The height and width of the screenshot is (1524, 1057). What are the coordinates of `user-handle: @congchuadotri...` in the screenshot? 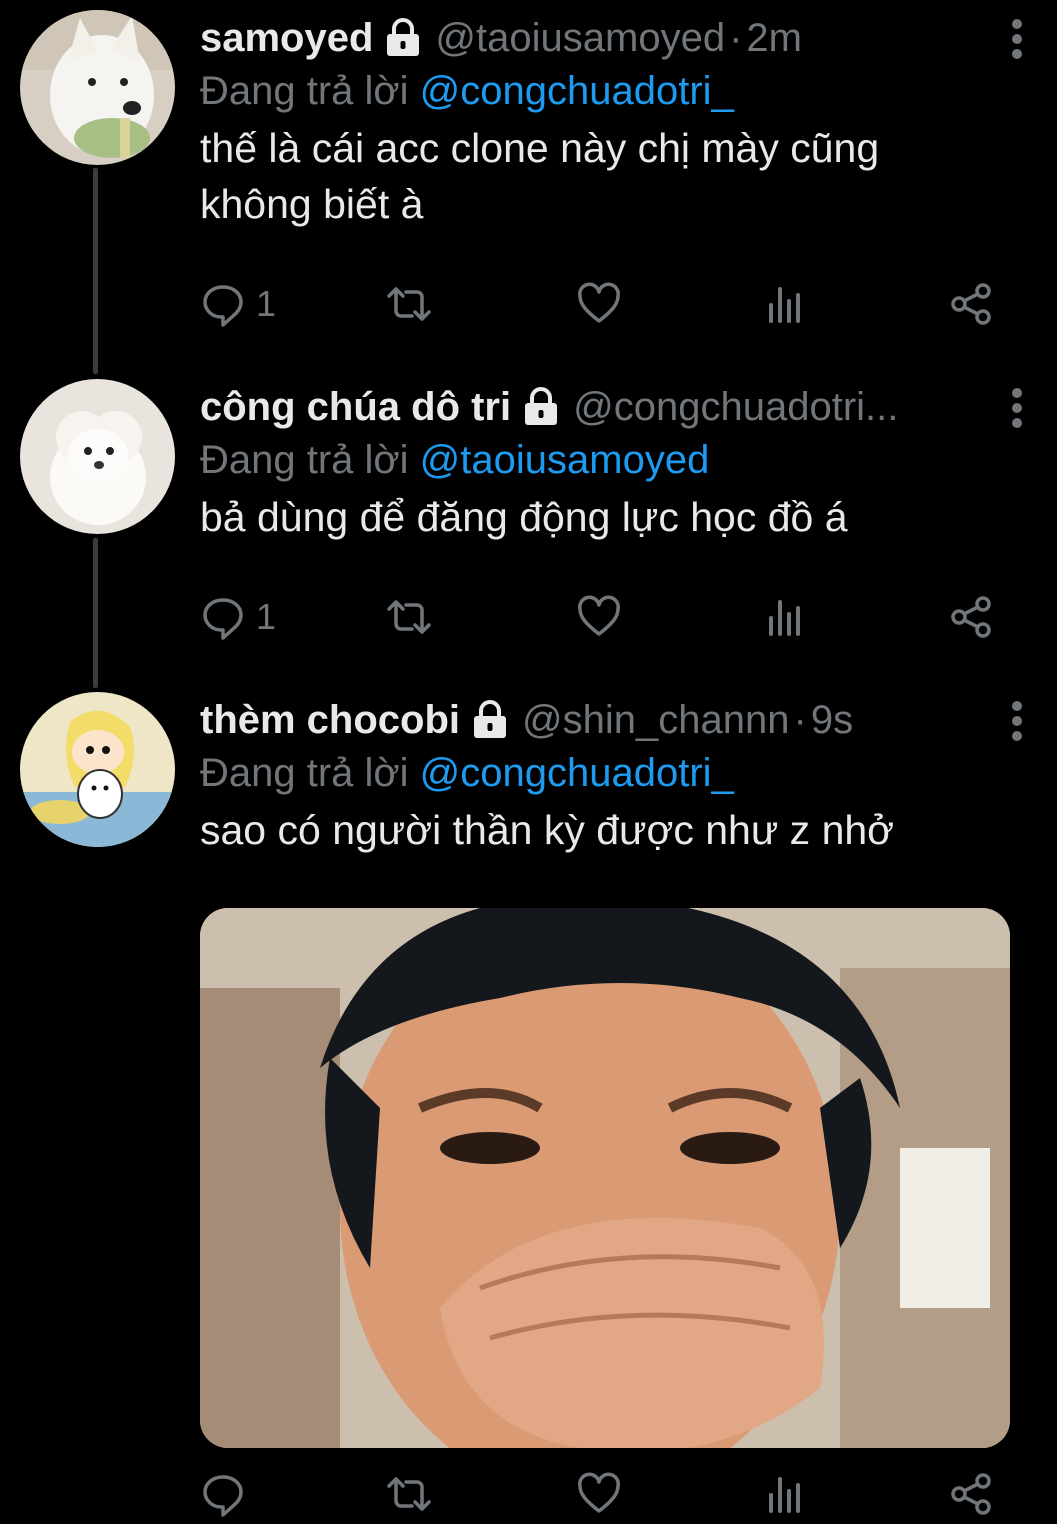 It's located at (735, 407).